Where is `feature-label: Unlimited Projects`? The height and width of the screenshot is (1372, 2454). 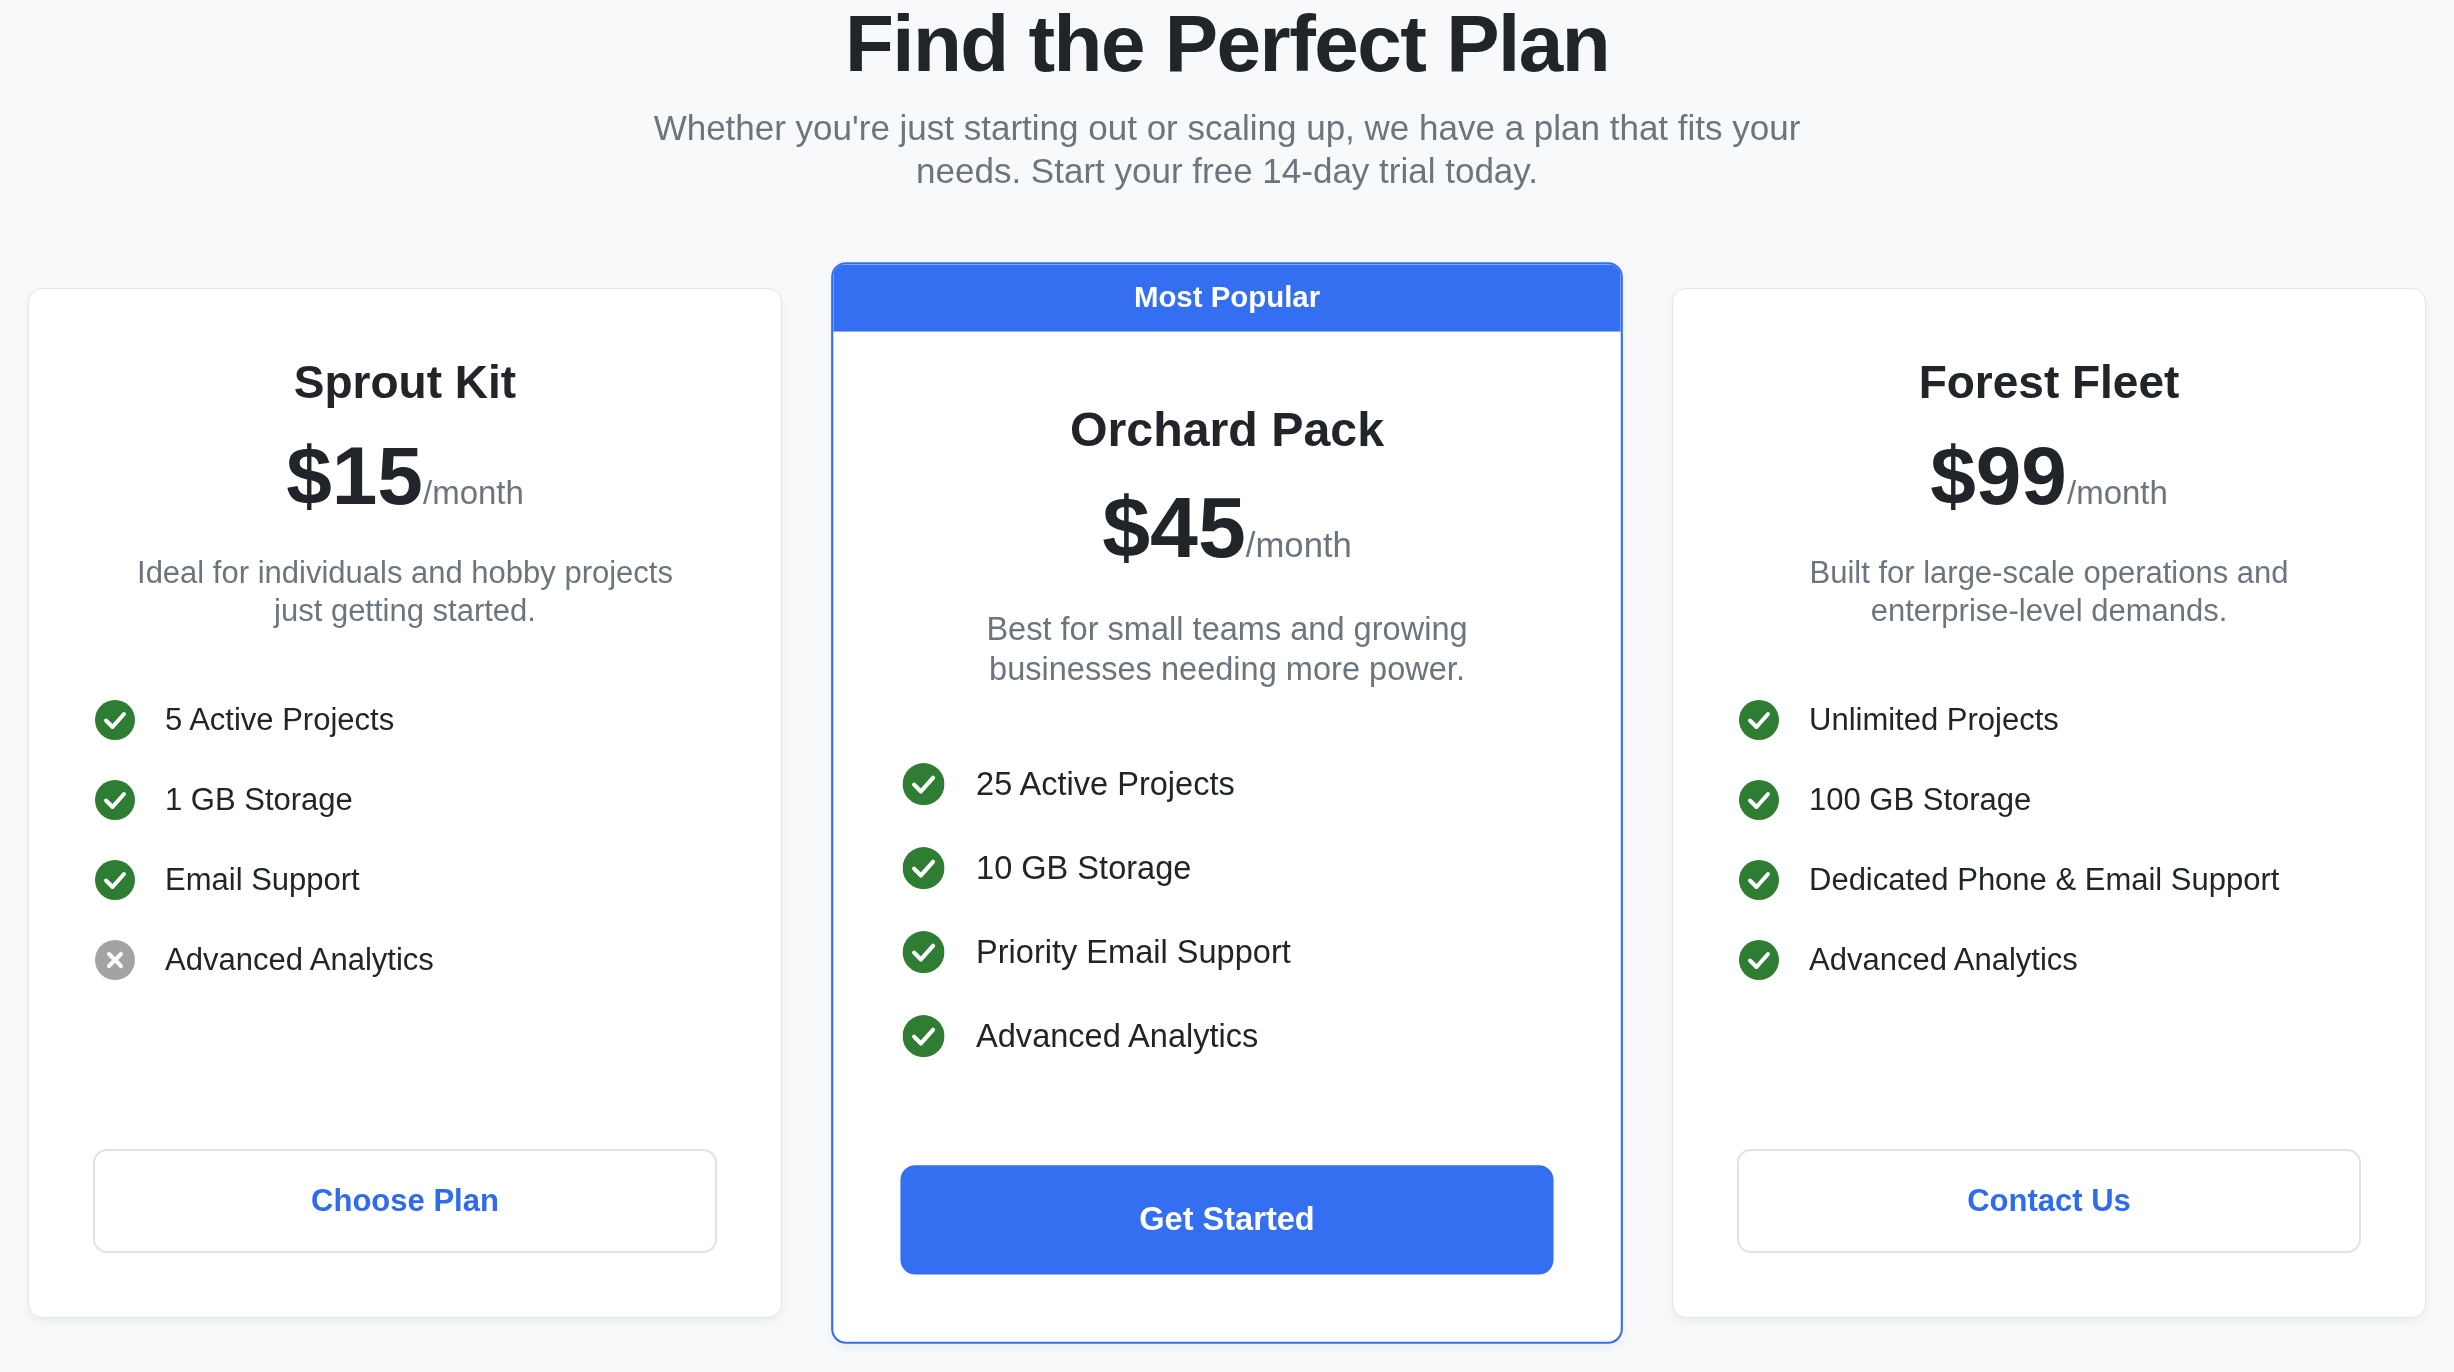
feature-label: Unlimited Projects is located at coordinates (1934, 720).